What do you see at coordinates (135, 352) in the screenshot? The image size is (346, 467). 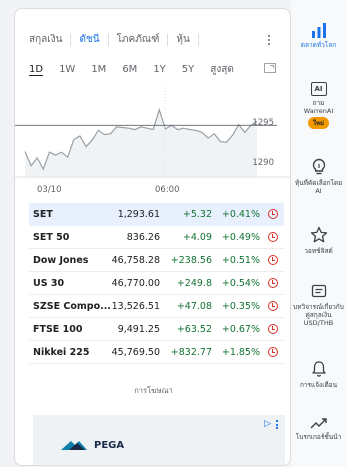 I see `index-price: 45,769.50` at bounding box center [135, 352].